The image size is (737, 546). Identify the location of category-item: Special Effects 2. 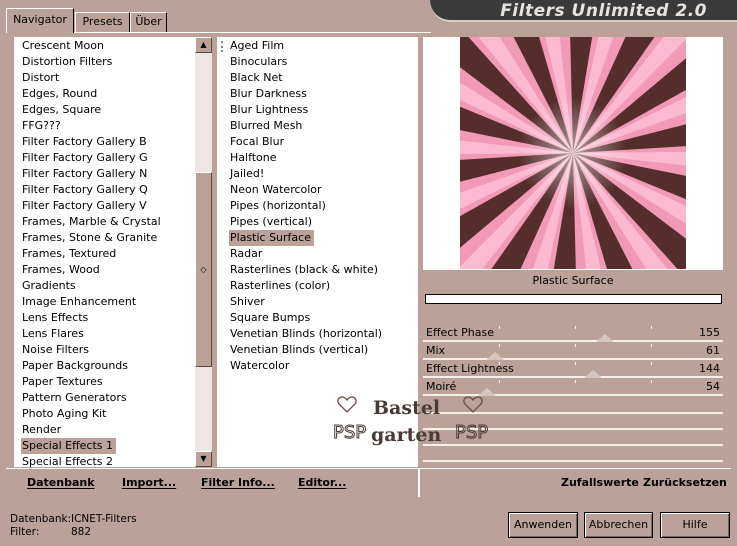
(68, 460).